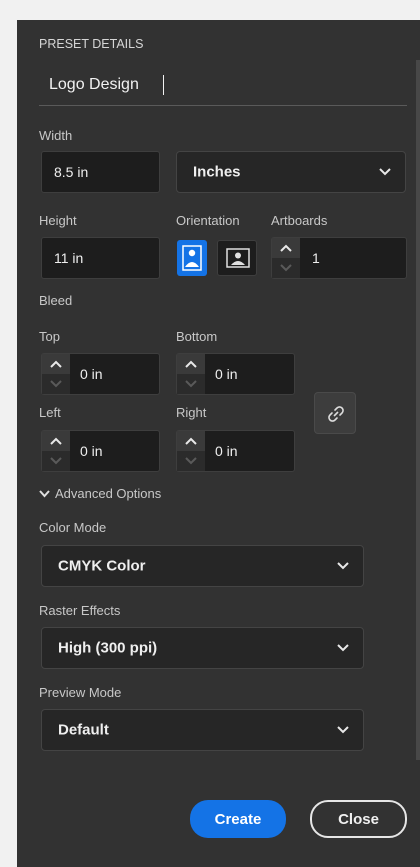 The height and width of the screenshot is (867, 420). What do you see at coordinates (80, 692) in the screenshot?
I see `preview-mode-label: Preview Mode` at bounding box center [80, 692].